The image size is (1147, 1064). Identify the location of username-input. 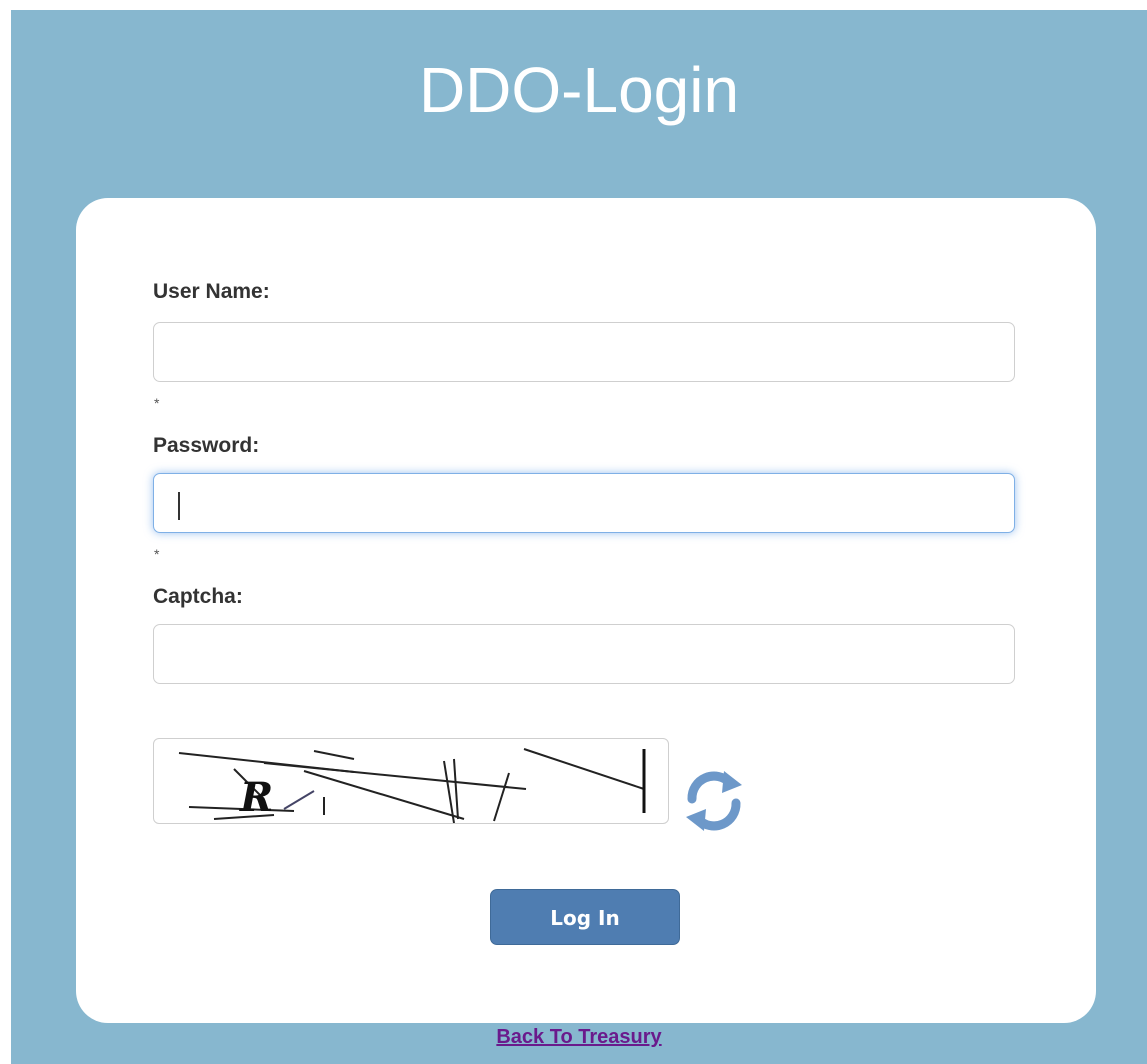
(584, 352).